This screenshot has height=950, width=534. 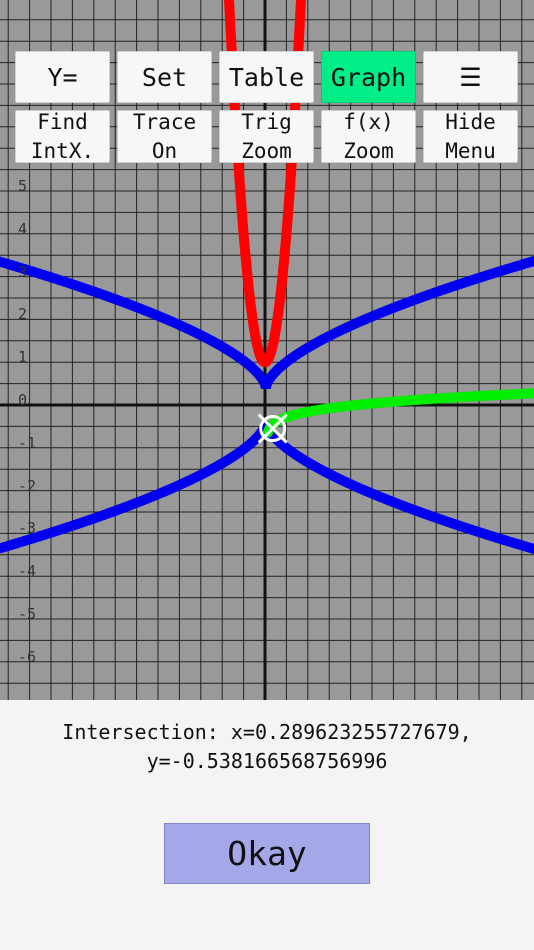 What do you see at coordinates (23, 357) in the screenshot?
I see `y-tick-label: 1` at bounding box center [23, 357].